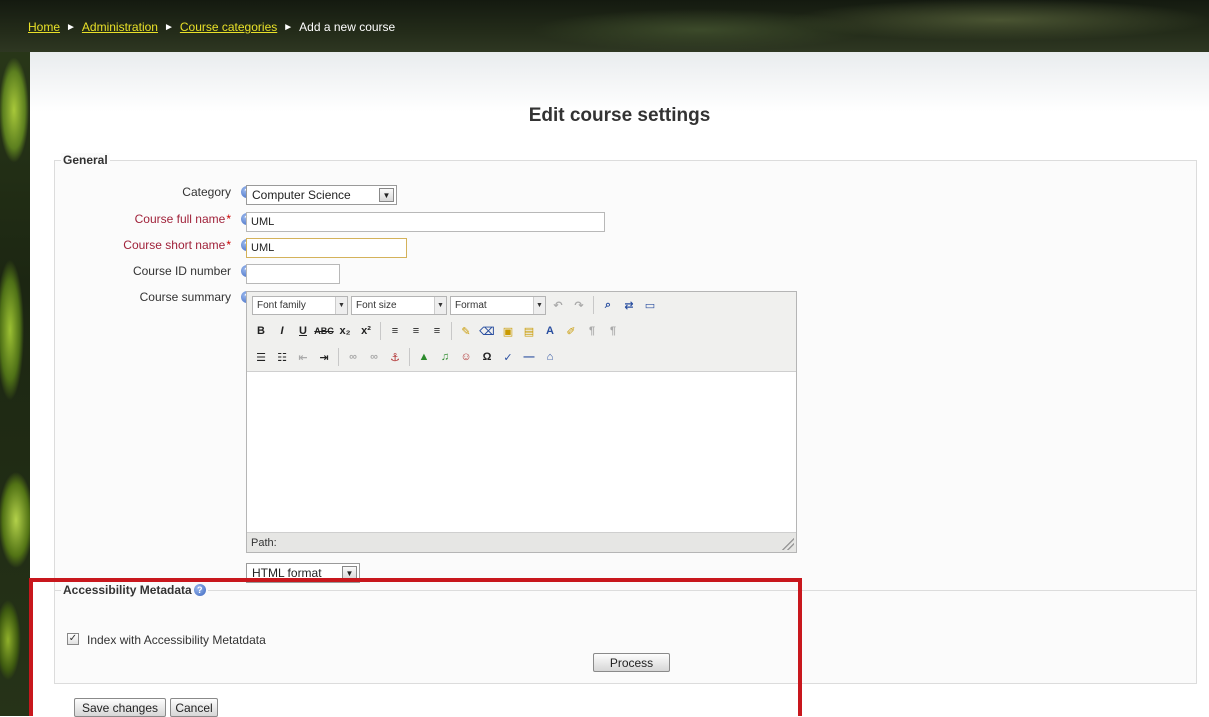 The image size is (1209, 717). I want to click on ltr-icon: ¶, so click(592, 331).